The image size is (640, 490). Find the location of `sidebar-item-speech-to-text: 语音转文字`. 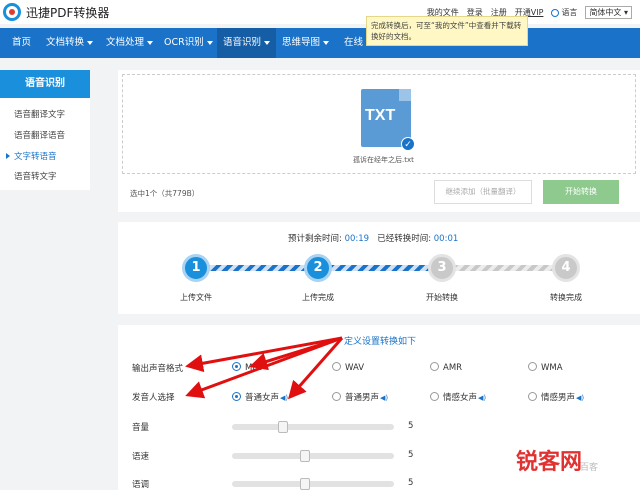

sidebar-item-speech-to-text: 语音转文字 is located at coordinates (35, 176).